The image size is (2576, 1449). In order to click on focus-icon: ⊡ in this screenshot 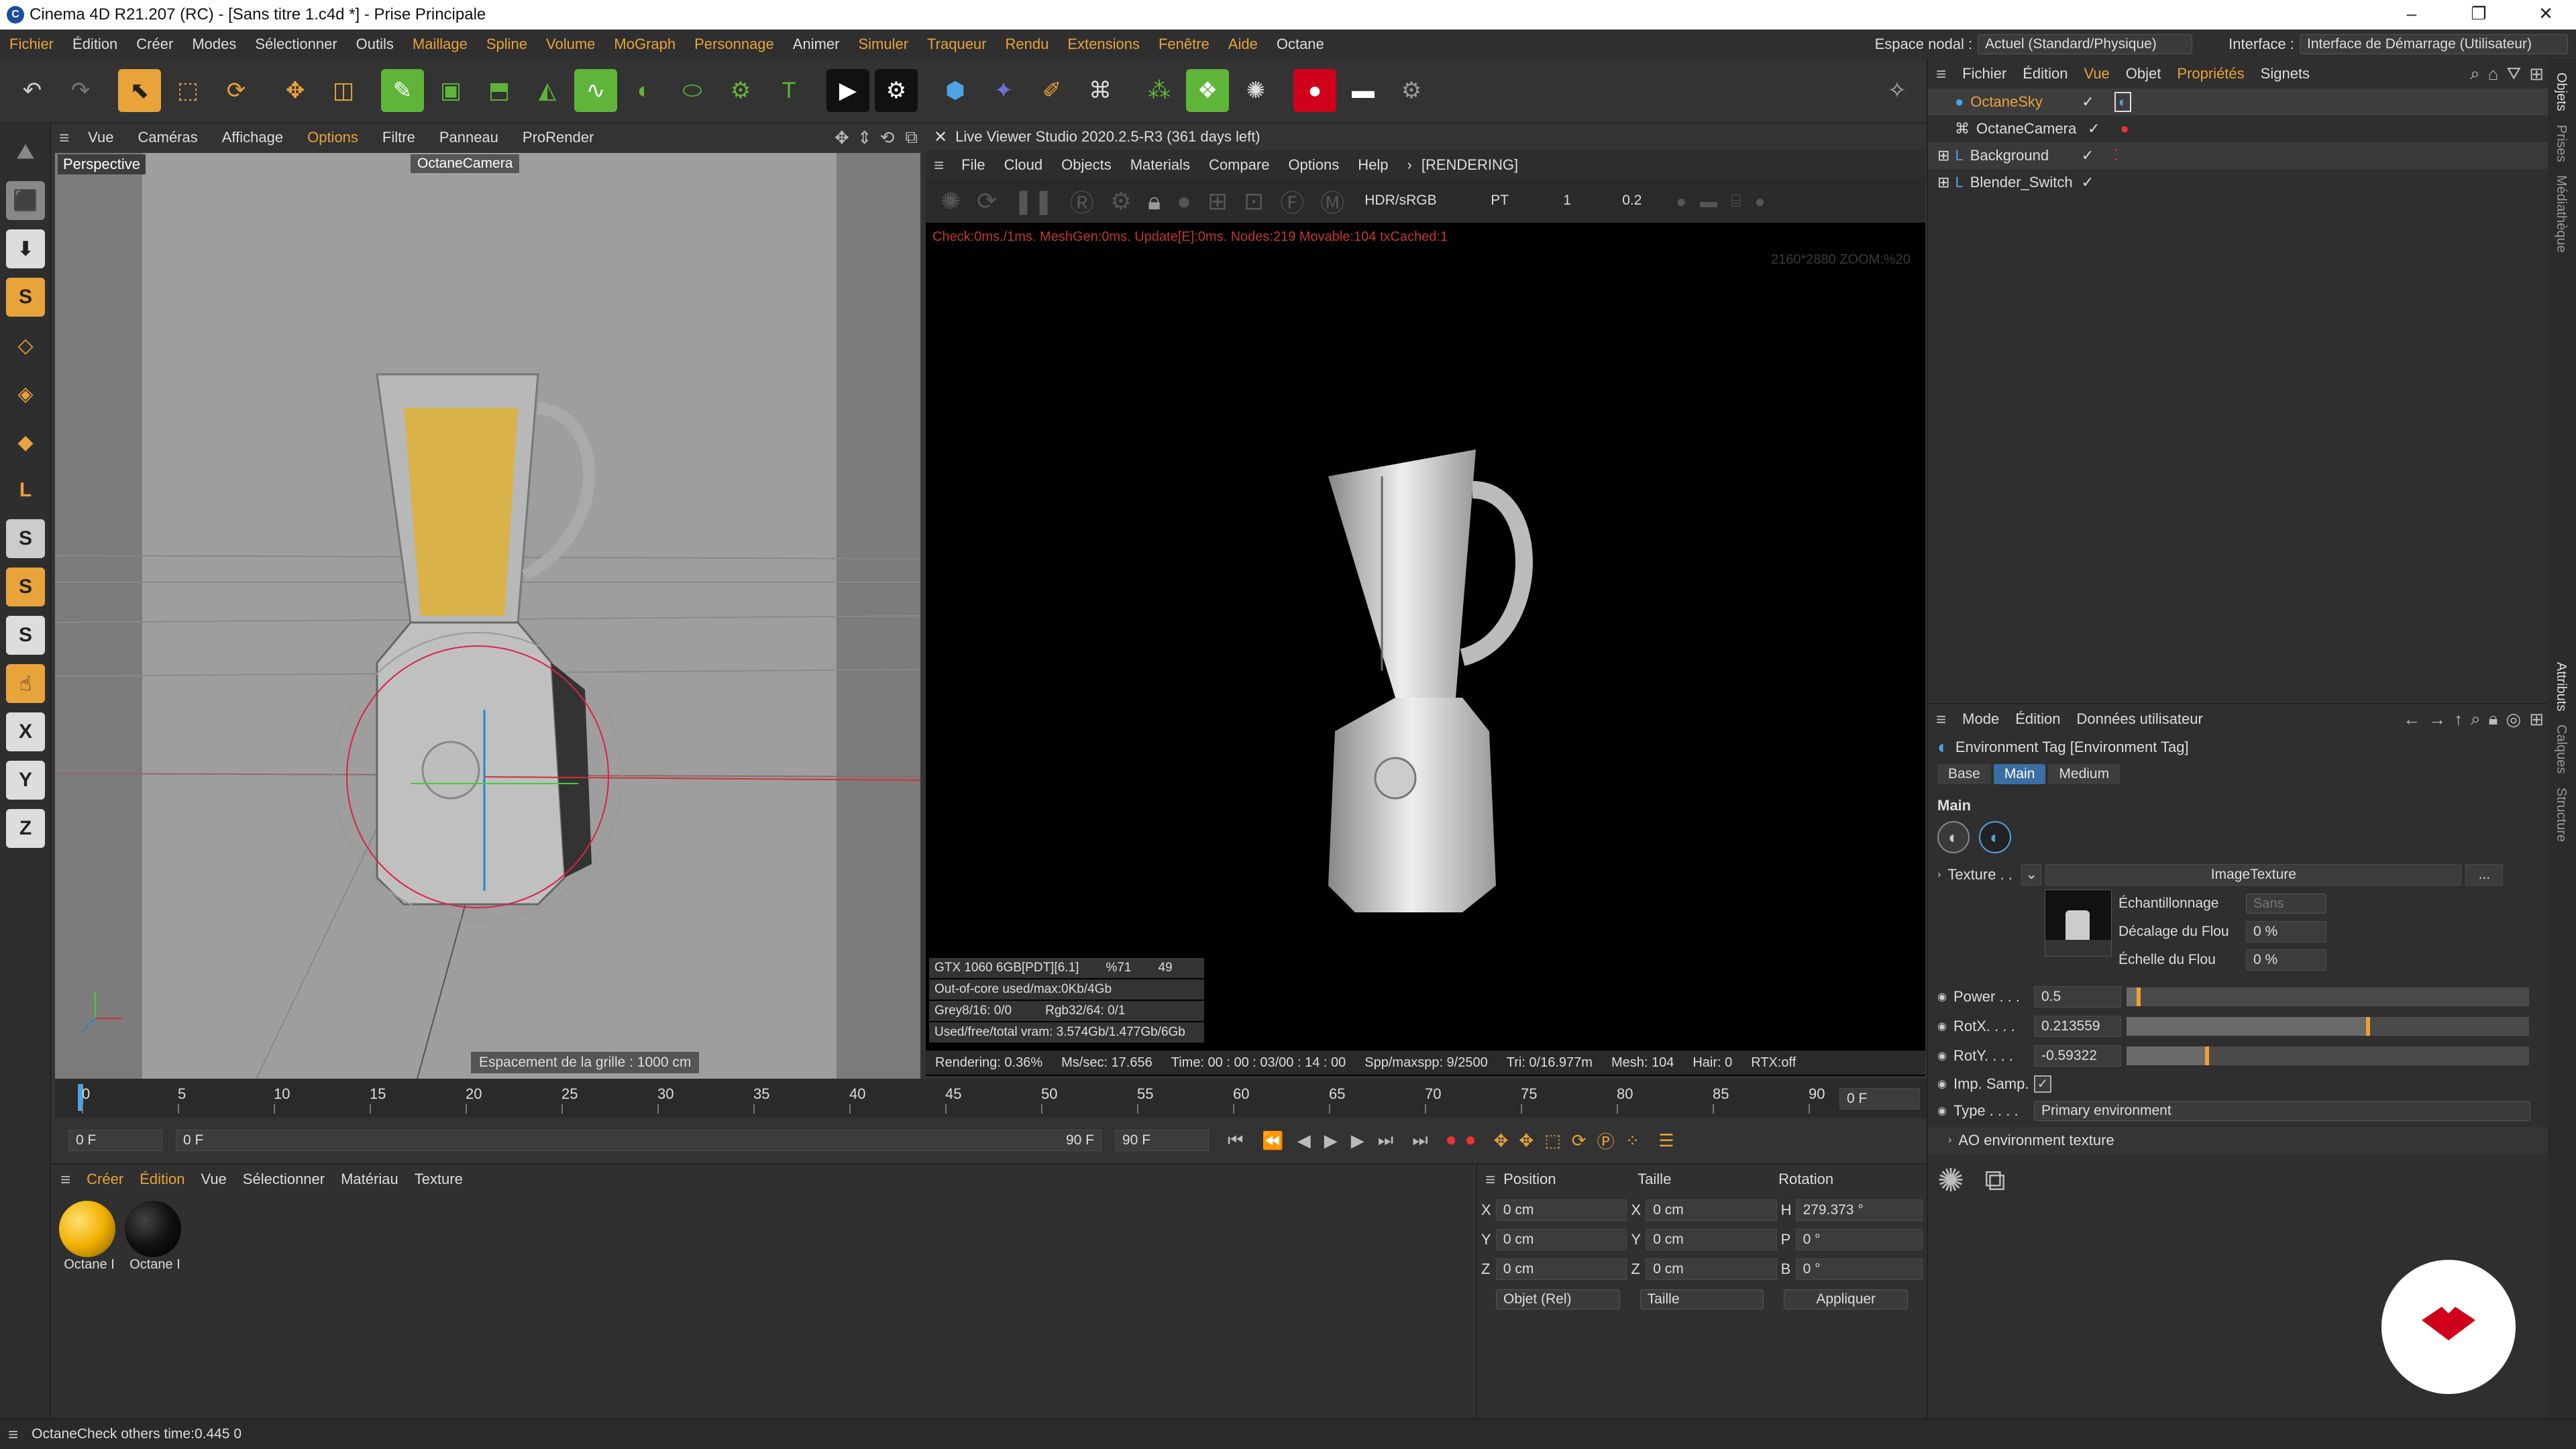, I will do `click(1254, 201)`.